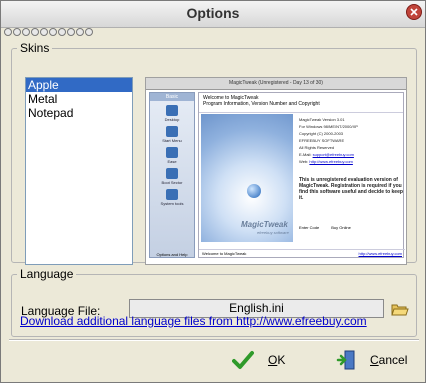  Describe the element at coordinates (247, 178) in the screenshot. I see `preview-artwork: MagicTweak efreebuy software` at that location.